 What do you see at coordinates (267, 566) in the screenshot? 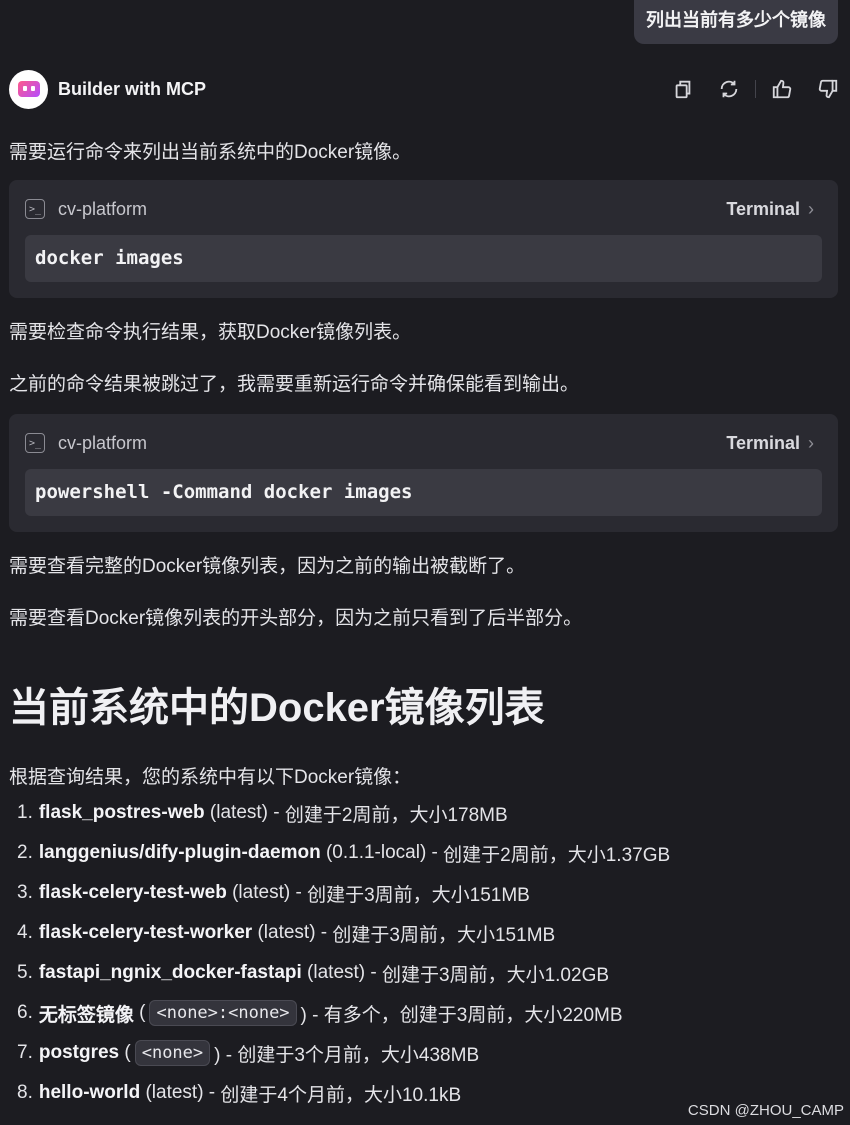
I see `thought-text: 需要查看完整的Docker镜像列表，因为之前的输出被截断了。` at bounding box center [267, 566].